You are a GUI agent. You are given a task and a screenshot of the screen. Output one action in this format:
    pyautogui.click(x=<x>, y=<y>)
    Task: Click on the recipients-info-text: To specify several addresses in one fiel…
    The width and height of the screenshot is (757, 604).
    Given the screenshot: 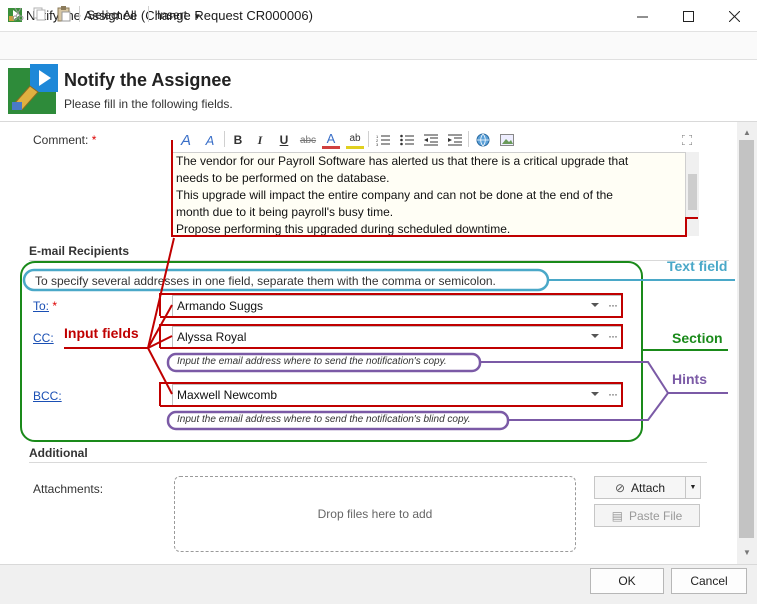 What is the action you would take?
    pyautogui.click(x=265, y=281)
    